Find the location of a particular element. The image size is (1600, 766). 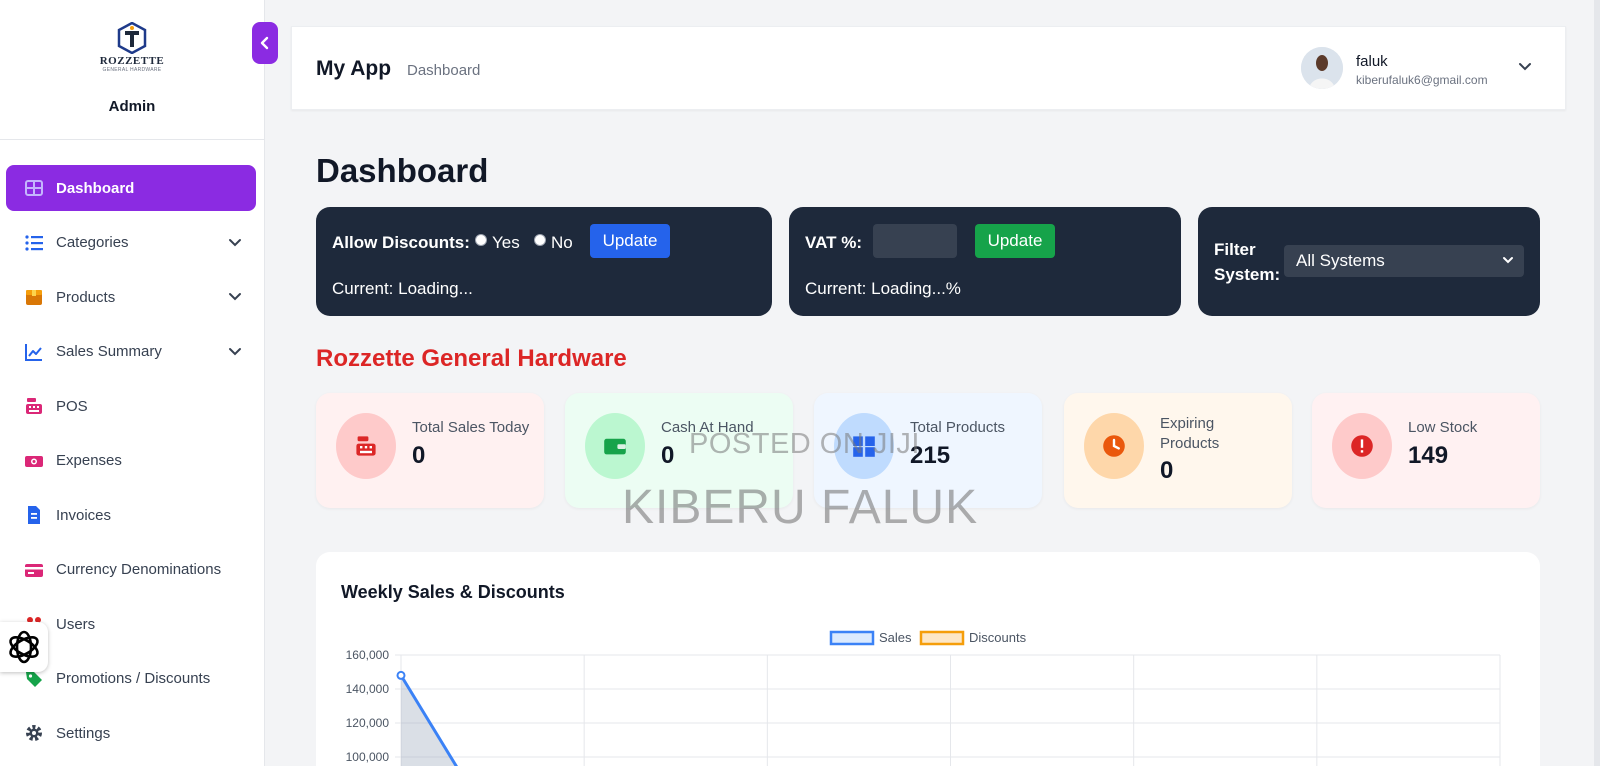

logo-subtext: GENERAL HARDWARE is located at coordinates (132, 70).